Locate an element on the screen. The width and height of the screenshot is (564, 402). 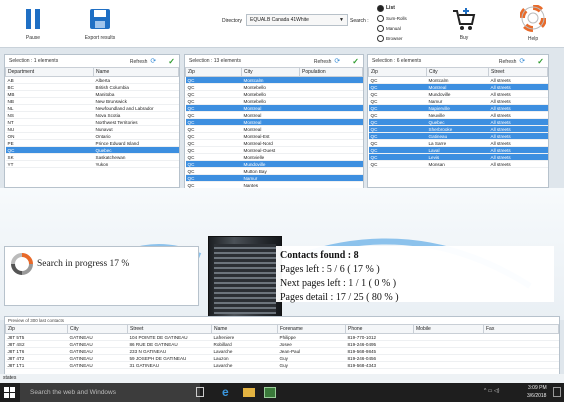
table-row: AB Alberta is located at coordinates (92, 80).